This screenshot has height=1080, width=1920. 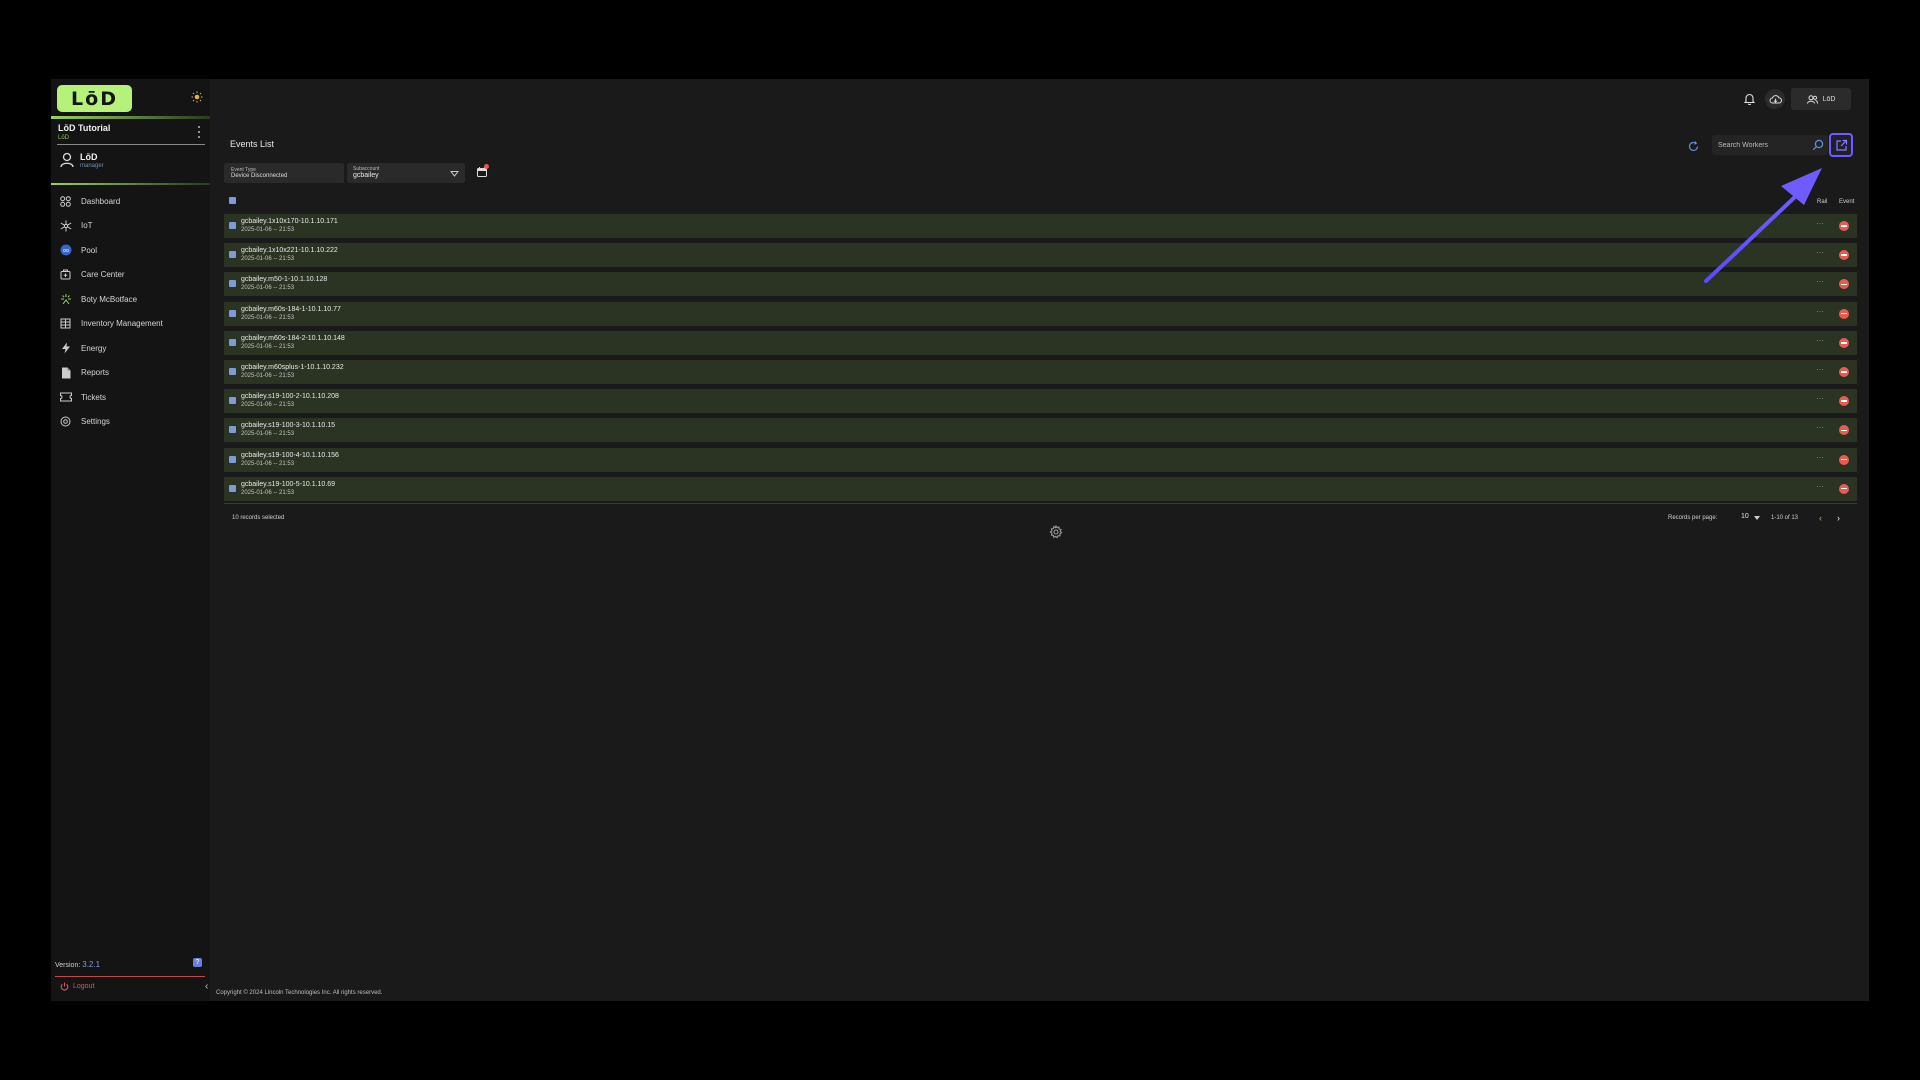 I want to click on event-type-filter: Event Type Device Disconnected, so click(x=284, y=173).